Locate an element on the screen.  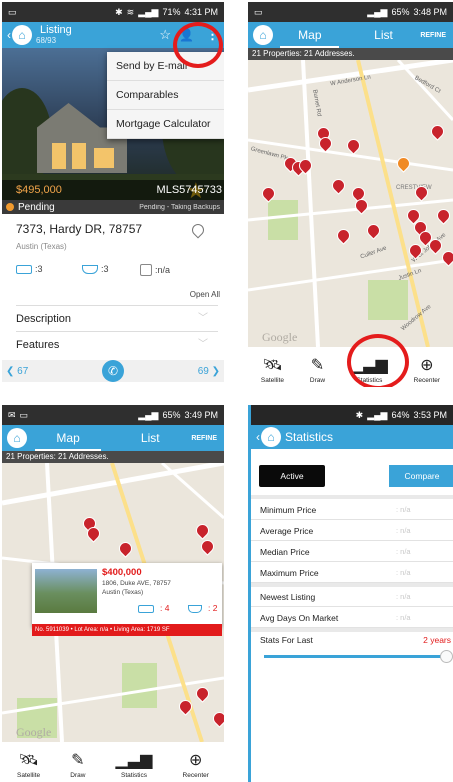
highlight-circle is located at coordinates (198, 45).